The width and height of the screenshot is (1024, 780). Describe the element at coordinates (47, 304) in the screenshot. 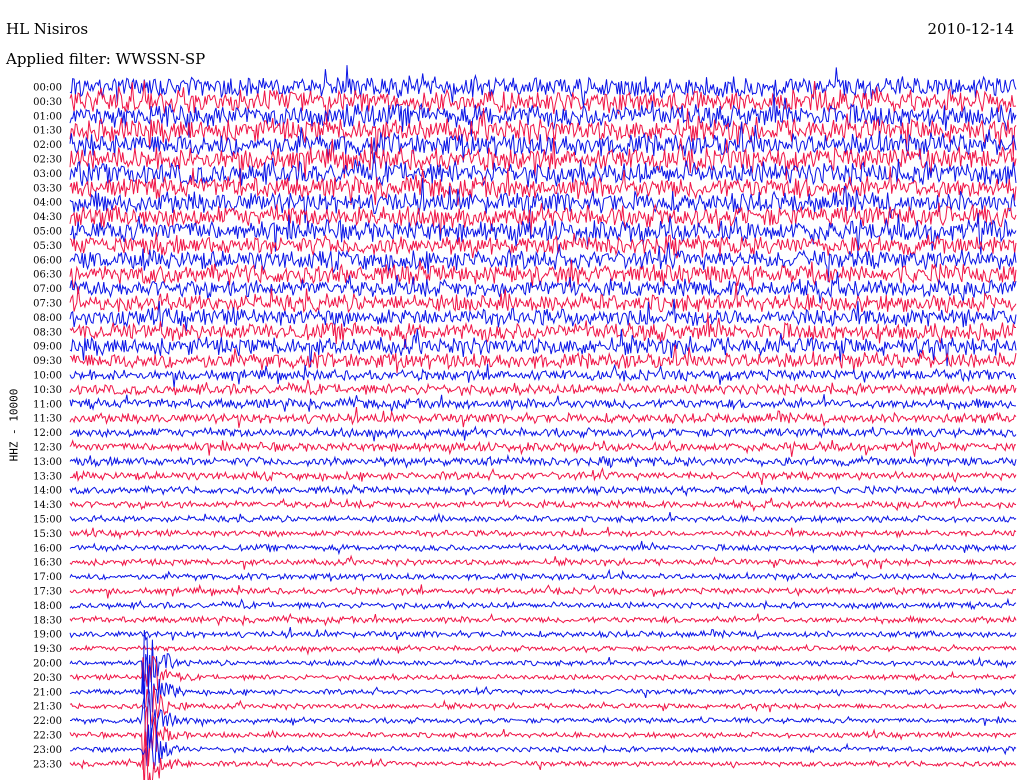

I see `time-label: 07:30` at that location.